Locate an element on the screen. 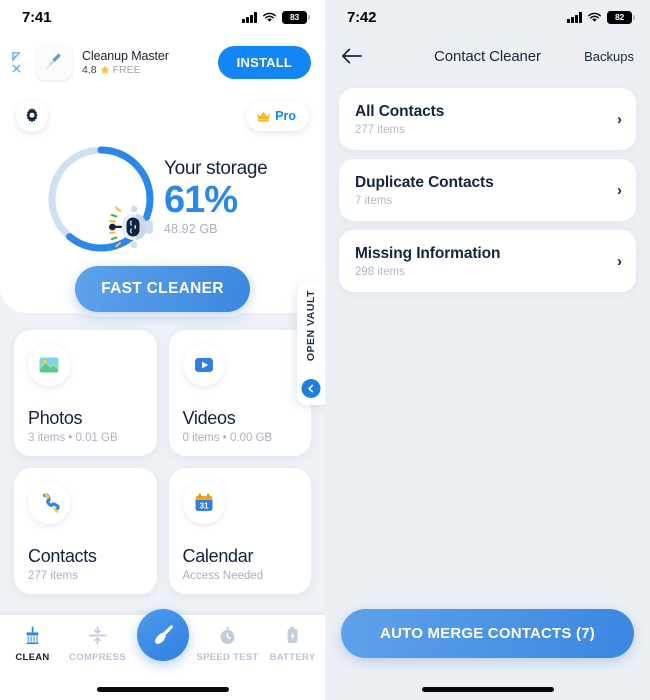 The image size is (650, 700). list-item-text: Duplicate Contacts 7 items is located at coordinates (486, 190).